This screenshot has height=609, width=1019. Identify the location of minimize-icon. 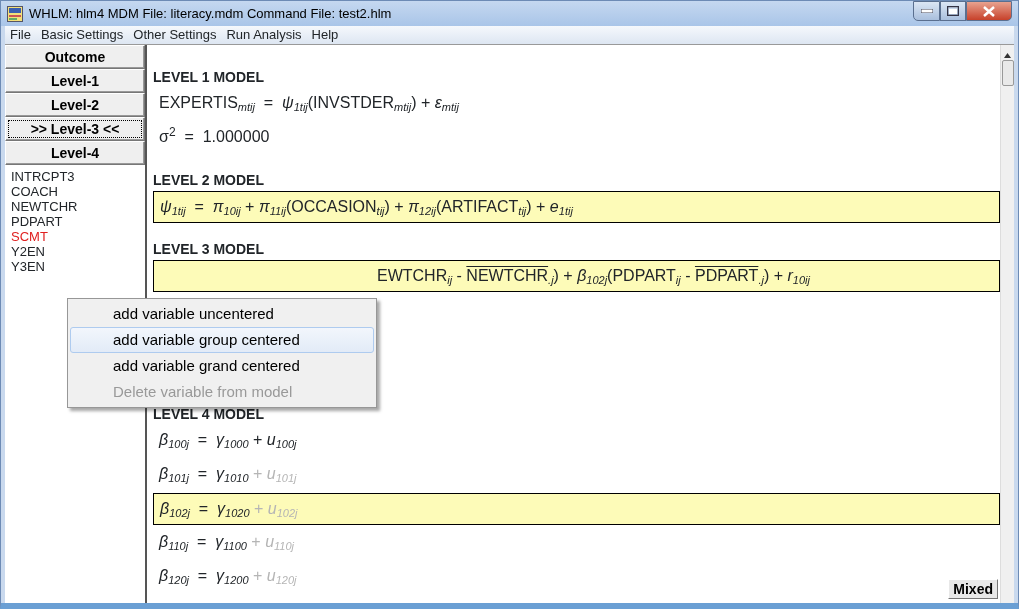
(926, 11).